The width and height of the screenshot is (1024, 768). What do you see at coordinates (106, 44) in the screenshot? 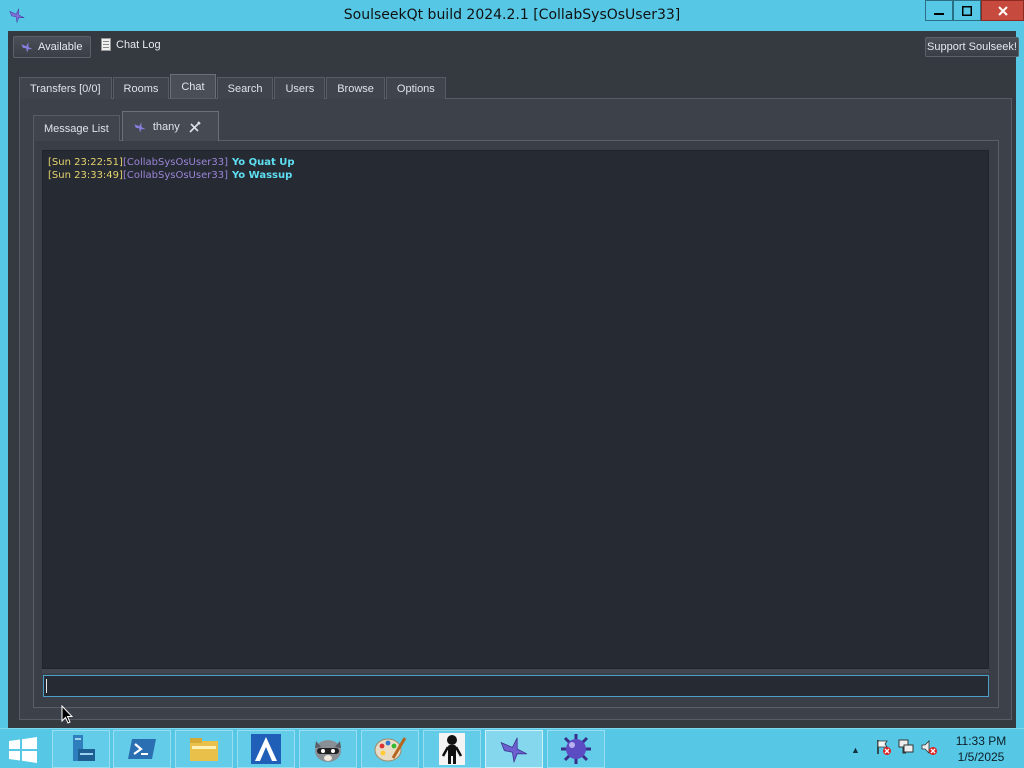
I see `notepad-icon` at bounding box center [106, 44].